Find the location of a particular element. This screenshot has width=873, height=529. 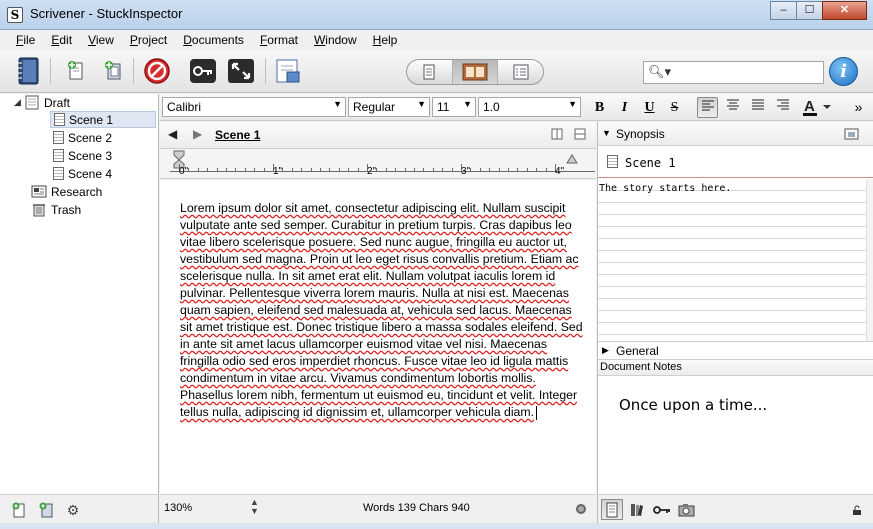

references-tab-button is located at coordinates (637, 509).